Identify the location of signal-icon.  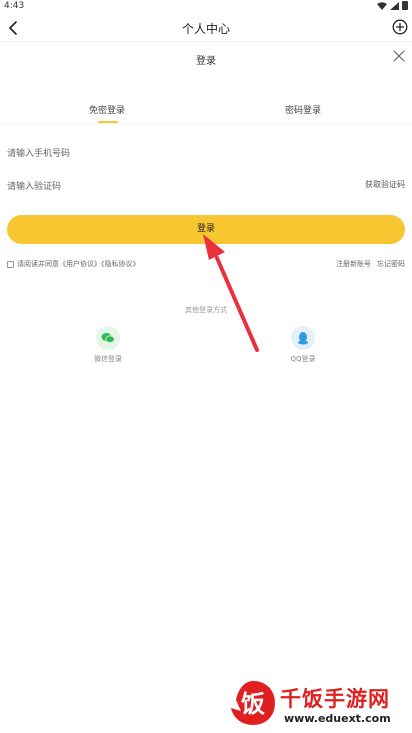
(394, 5).